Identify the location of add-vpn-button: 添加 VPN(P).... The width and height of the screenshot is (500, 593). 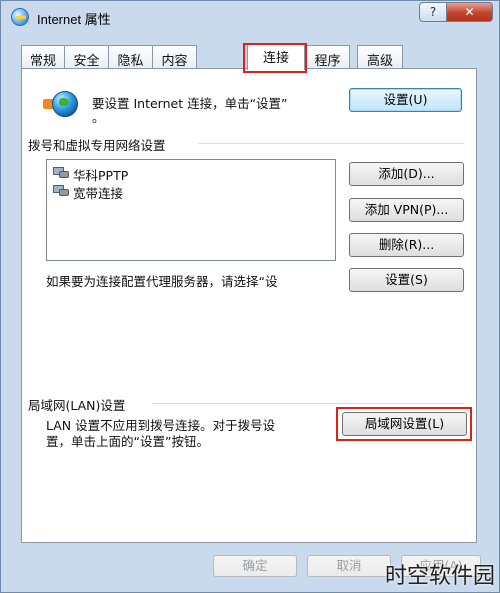
(406, 210).